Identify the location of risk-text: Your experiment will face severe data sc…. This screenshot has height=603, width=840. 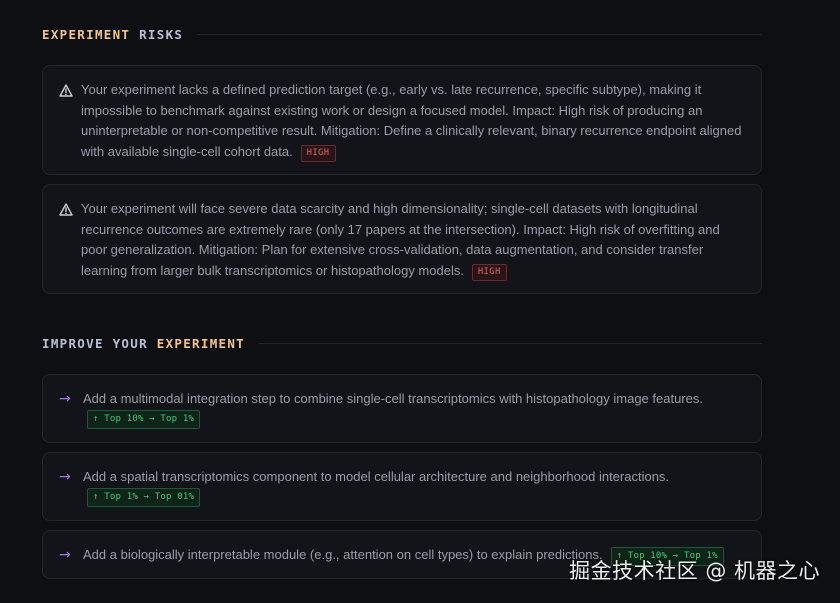
(400, 240).